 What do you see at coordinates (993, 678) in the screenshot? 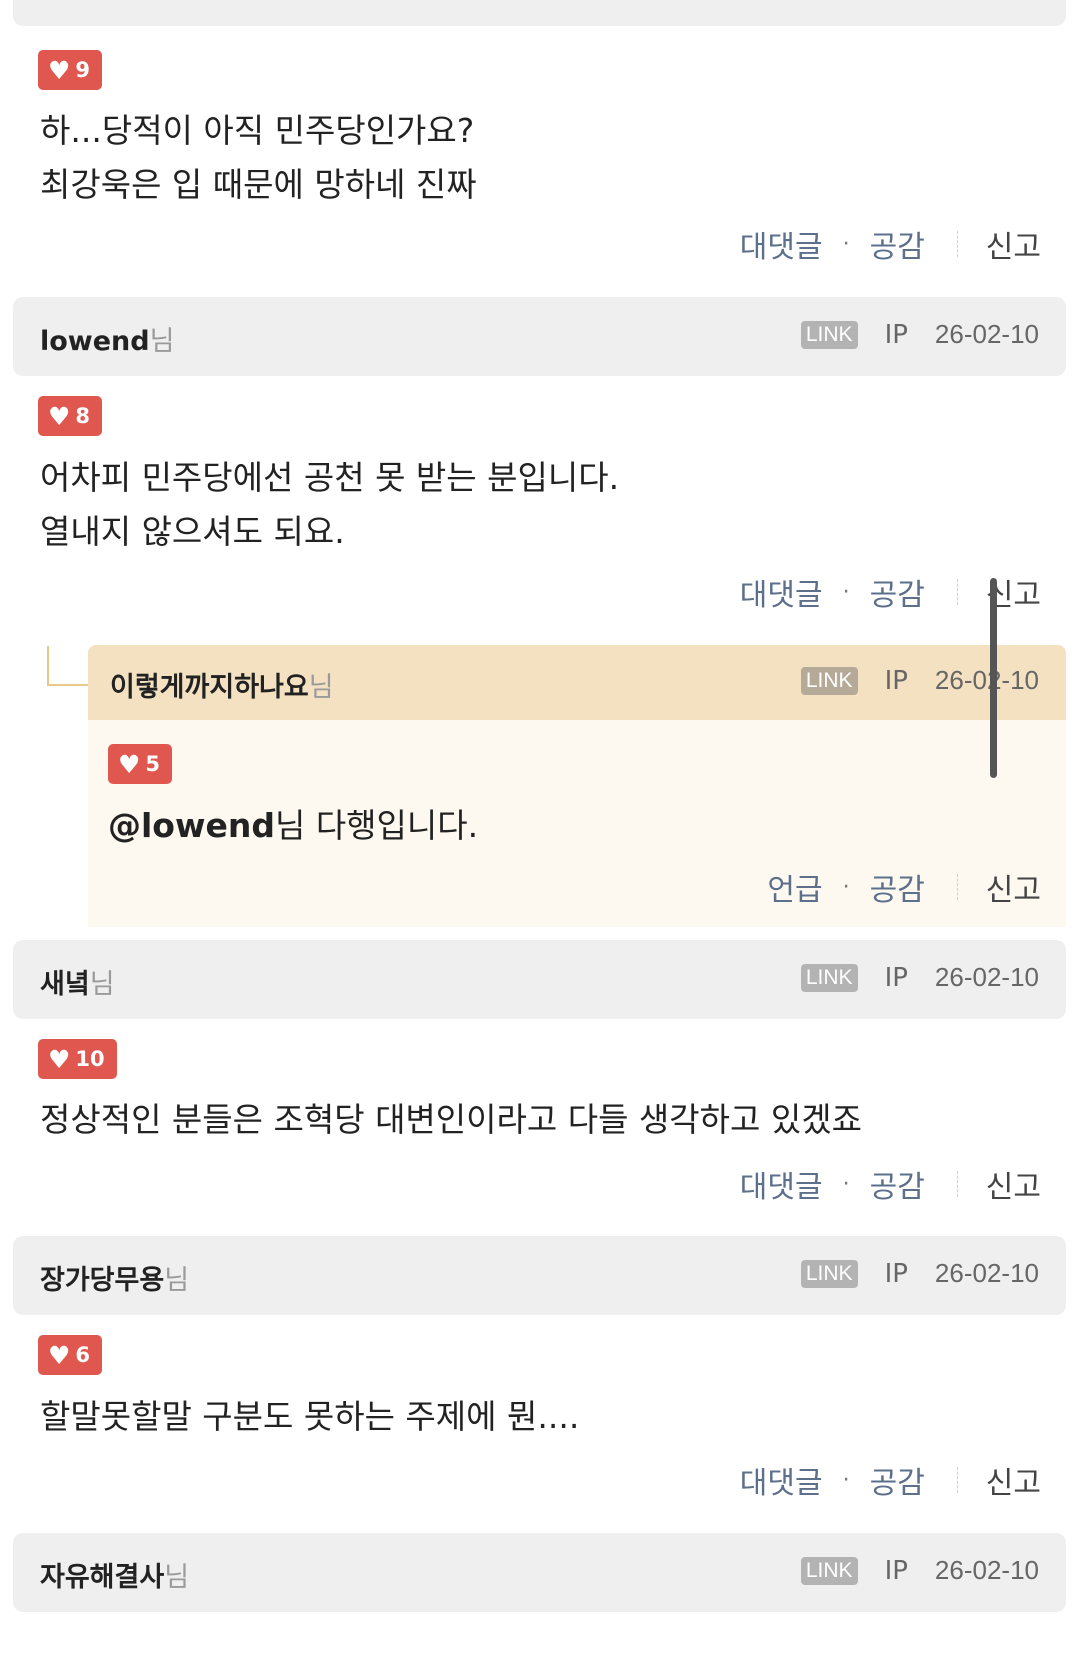
I see `scrollbar-thumb` at bounding box center [993, 678].